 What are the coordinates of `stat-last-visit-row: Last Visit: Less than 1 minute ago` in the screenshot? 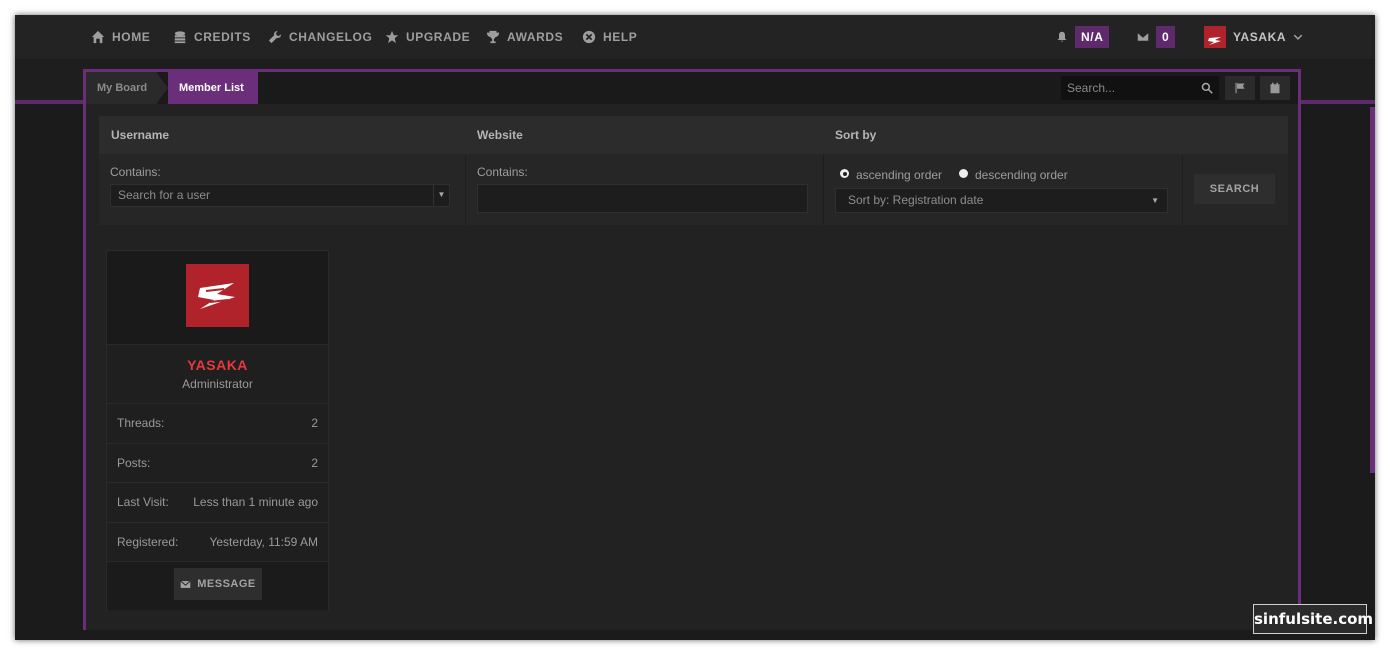 It's located at (217, 502).